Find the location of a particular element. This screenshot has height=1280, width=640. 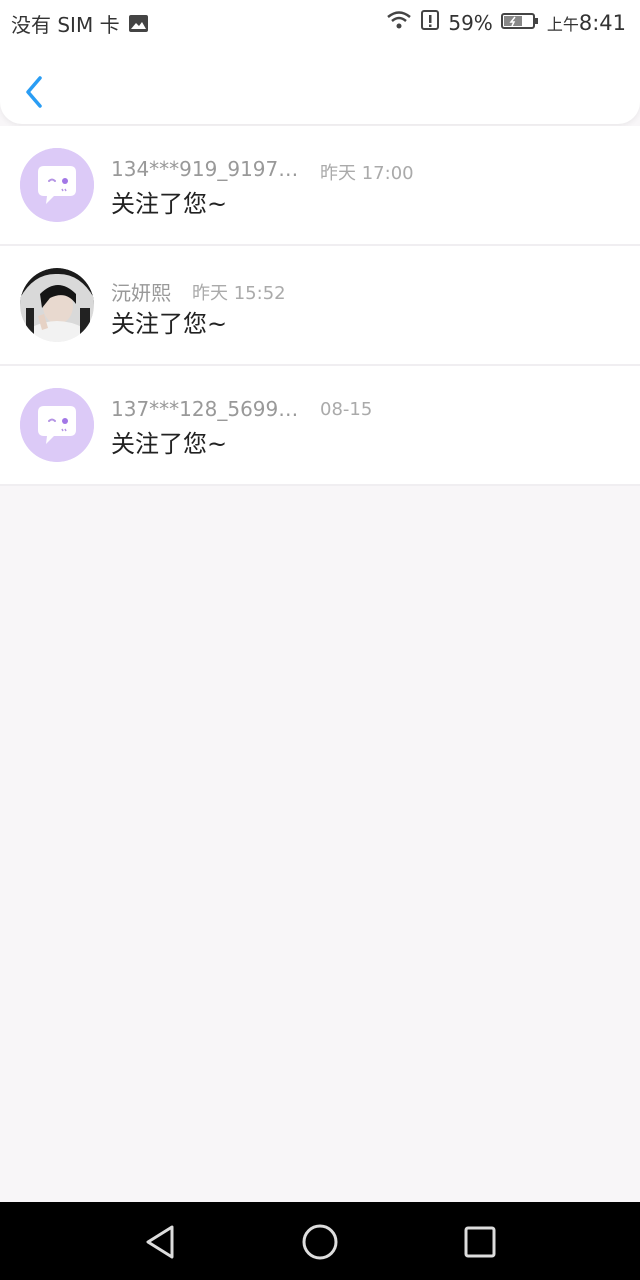

user-photo-icon is located at coordinates (57, 305).